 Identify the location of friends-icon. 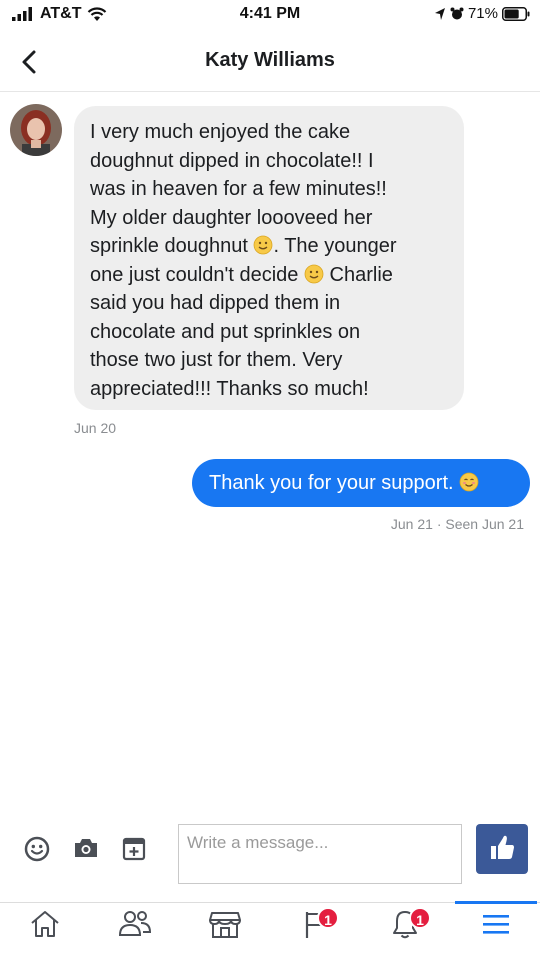
(135, 923).